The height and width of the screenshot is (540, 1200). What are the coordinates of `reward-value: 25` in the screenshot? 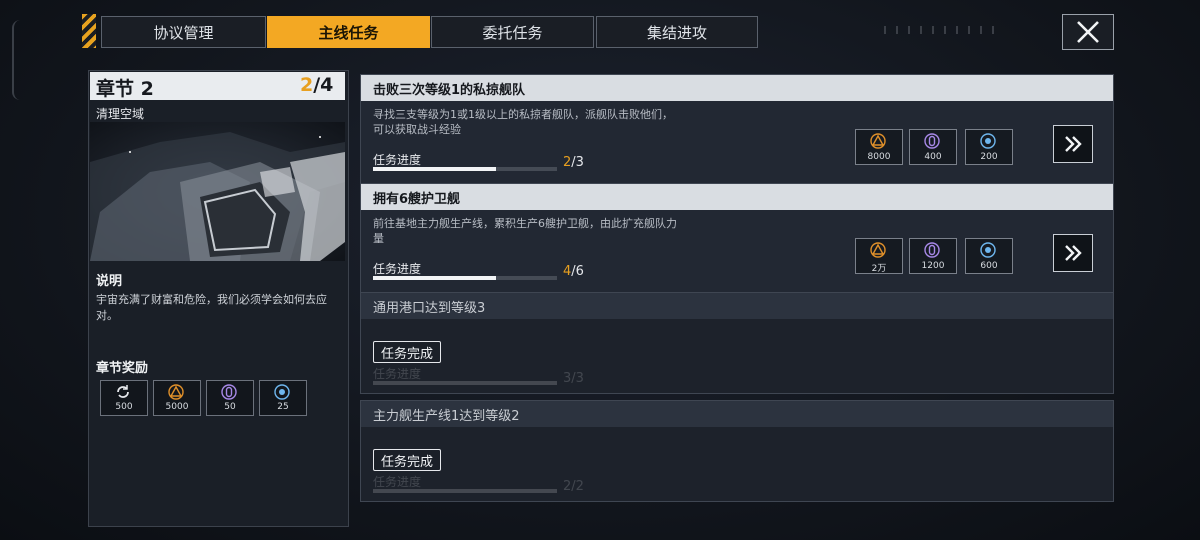 It's located at (283, 407).